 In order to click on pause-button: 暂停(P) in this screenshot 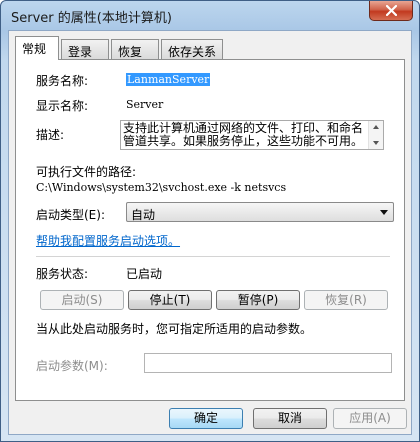, I will do `click(258, 300)`.